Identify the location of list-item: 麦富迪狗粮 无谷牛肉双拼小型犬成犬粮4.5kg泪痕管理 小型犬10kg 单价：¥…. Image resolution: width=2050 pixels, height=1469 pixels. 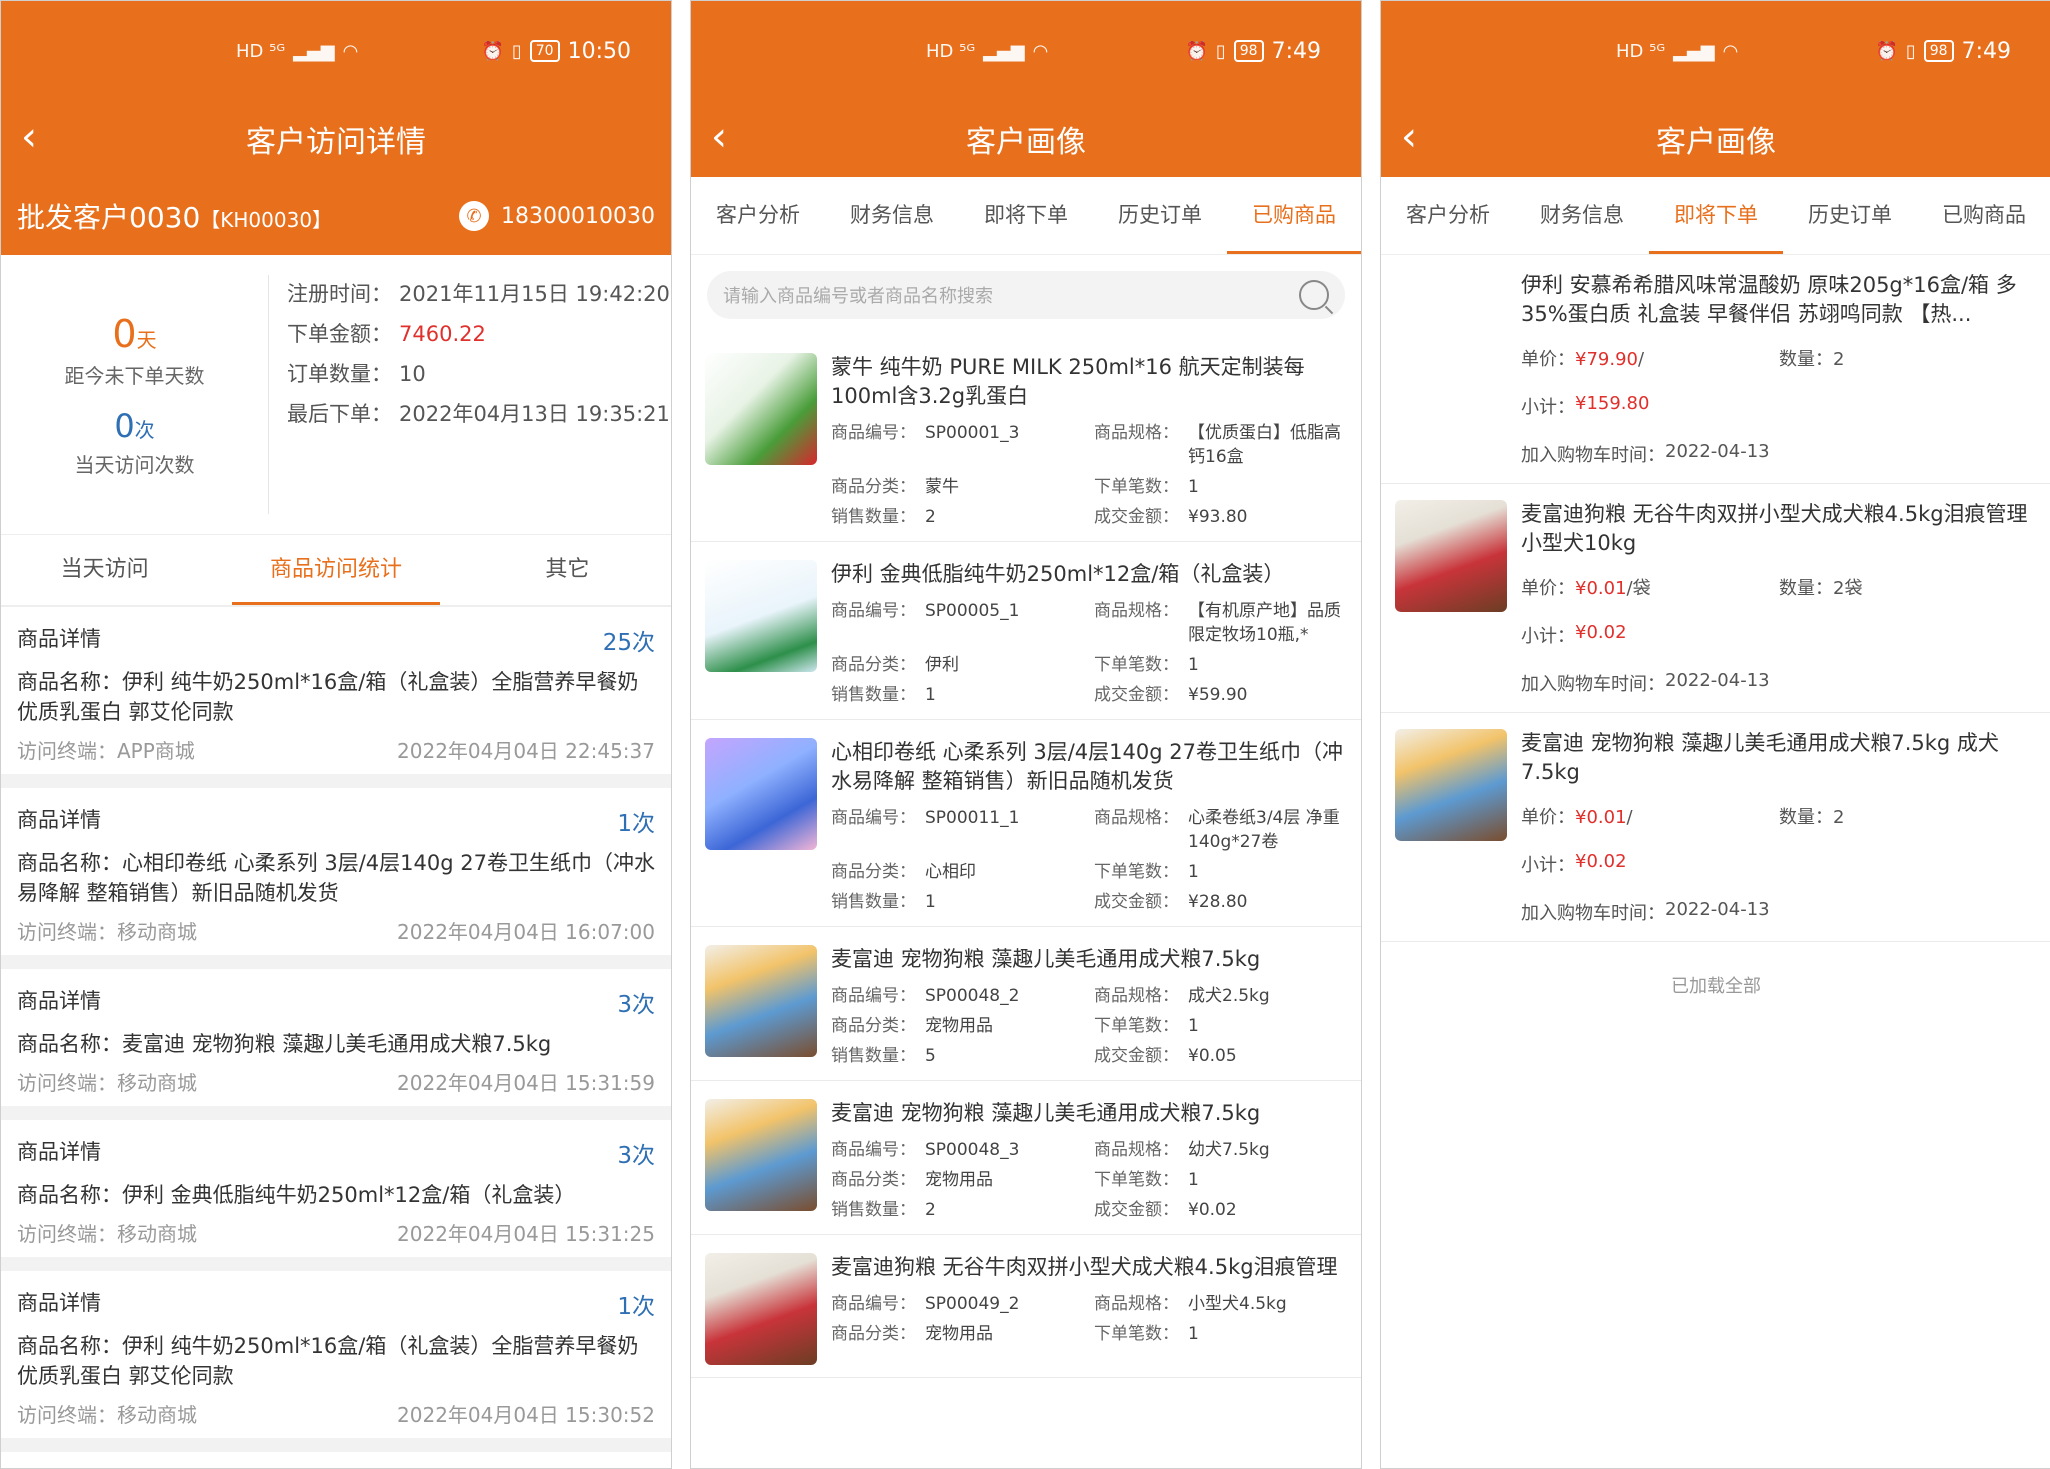
(1715, 598).